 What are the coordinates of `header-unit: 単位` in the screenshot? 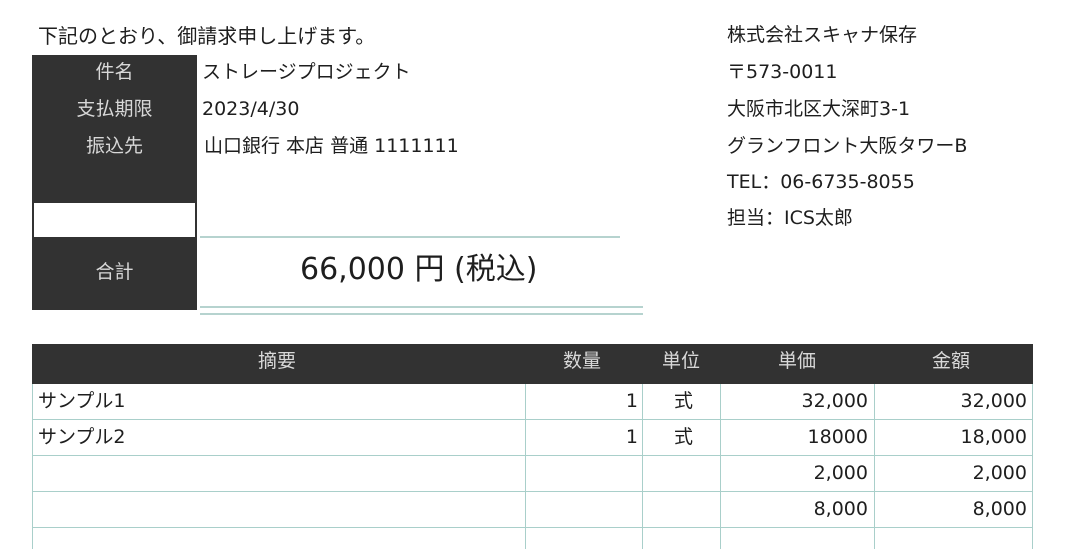 It's located at (681, 361).